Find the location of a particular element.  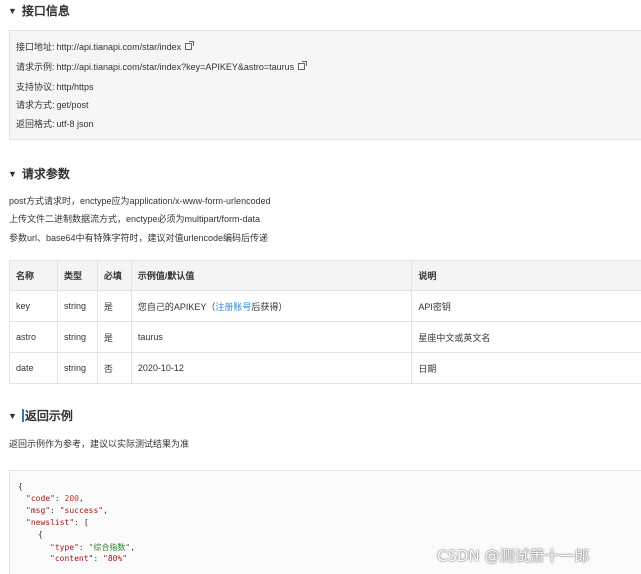

section-title-text: 返回示例 is located at coordinates (48, 416).